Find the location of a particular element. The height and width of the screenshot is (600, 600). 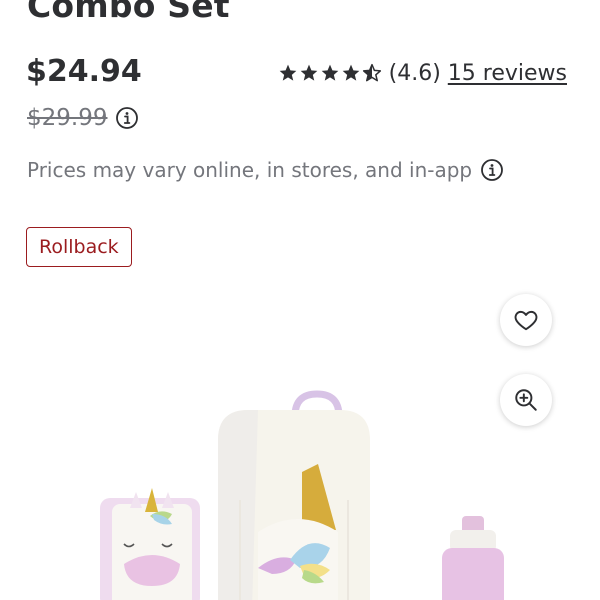

water-bottle-image is located at coordinates (473, 558).